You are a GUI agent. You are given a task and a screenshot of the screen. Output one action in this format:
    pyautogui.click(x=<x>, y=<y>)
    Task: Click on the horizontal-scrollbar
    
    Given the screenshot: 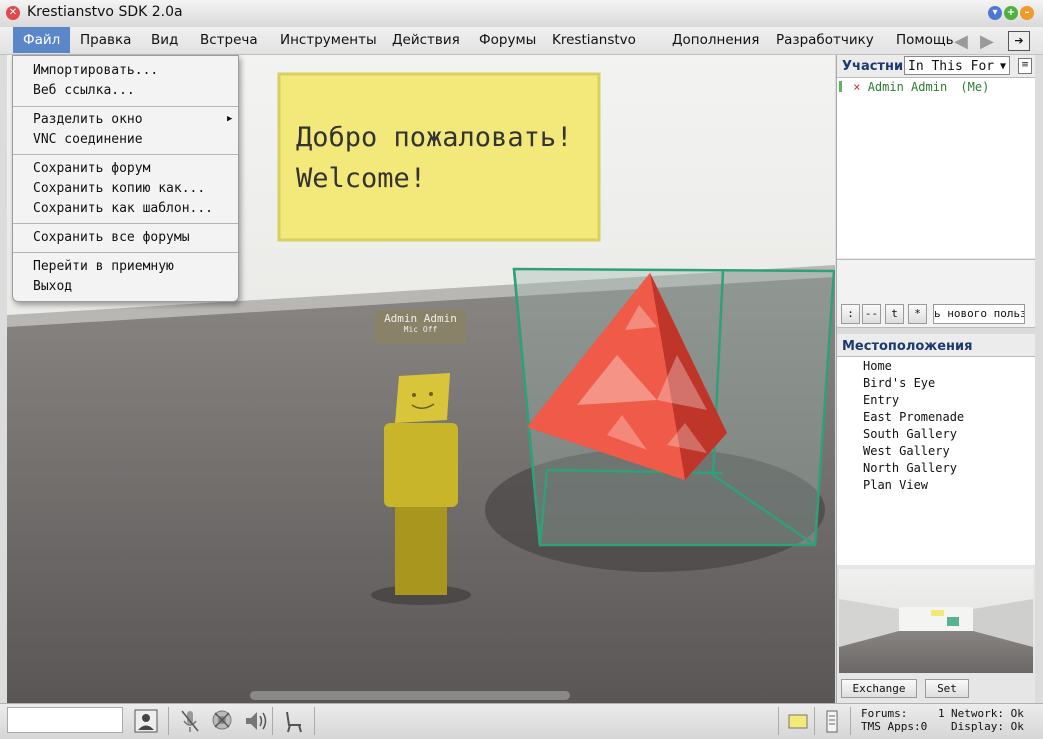 What is the action you would take?
    pyautogui.click(x=410, y=695)
    